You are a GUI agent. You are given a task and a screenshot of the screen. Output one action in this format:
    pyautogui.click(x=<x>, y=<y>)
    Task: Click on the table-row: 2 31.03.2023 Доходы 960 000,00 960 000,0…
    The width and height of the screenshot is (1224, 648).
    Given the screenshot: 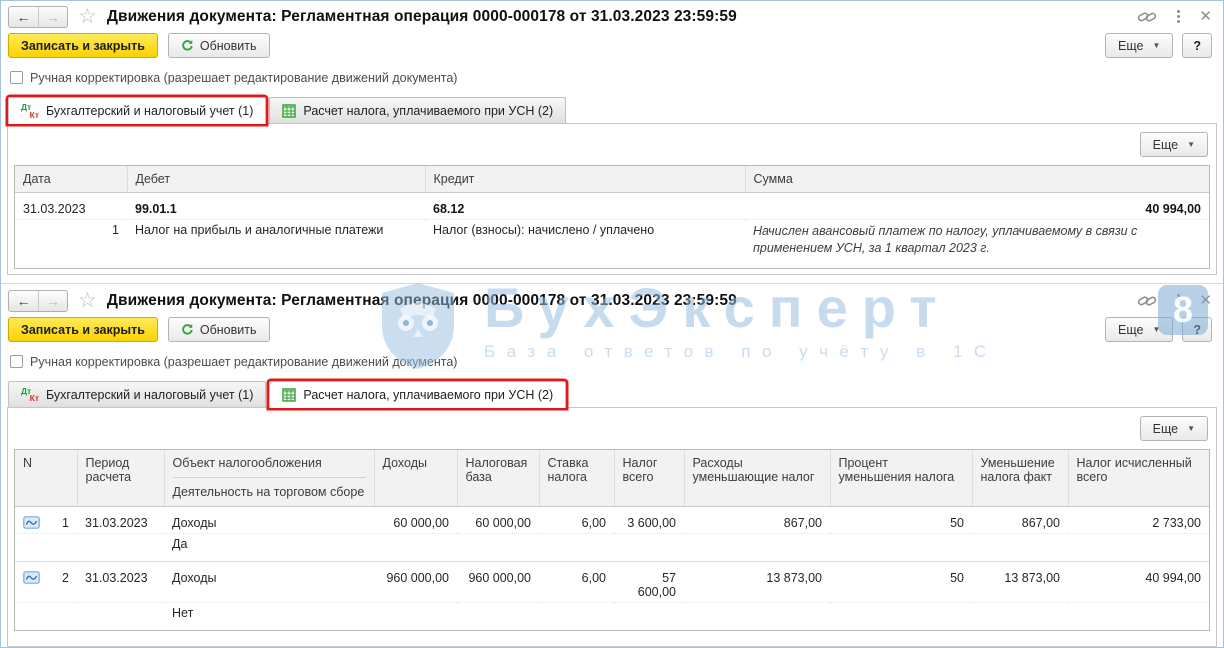 What is the action you would take?
    pyautogui.click(x=612, y=581)
    